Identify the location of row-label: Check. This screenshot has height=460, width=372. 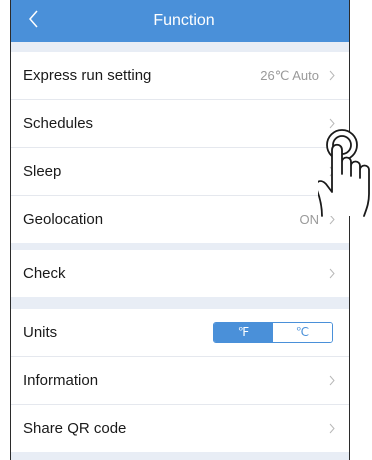
(44, 273).